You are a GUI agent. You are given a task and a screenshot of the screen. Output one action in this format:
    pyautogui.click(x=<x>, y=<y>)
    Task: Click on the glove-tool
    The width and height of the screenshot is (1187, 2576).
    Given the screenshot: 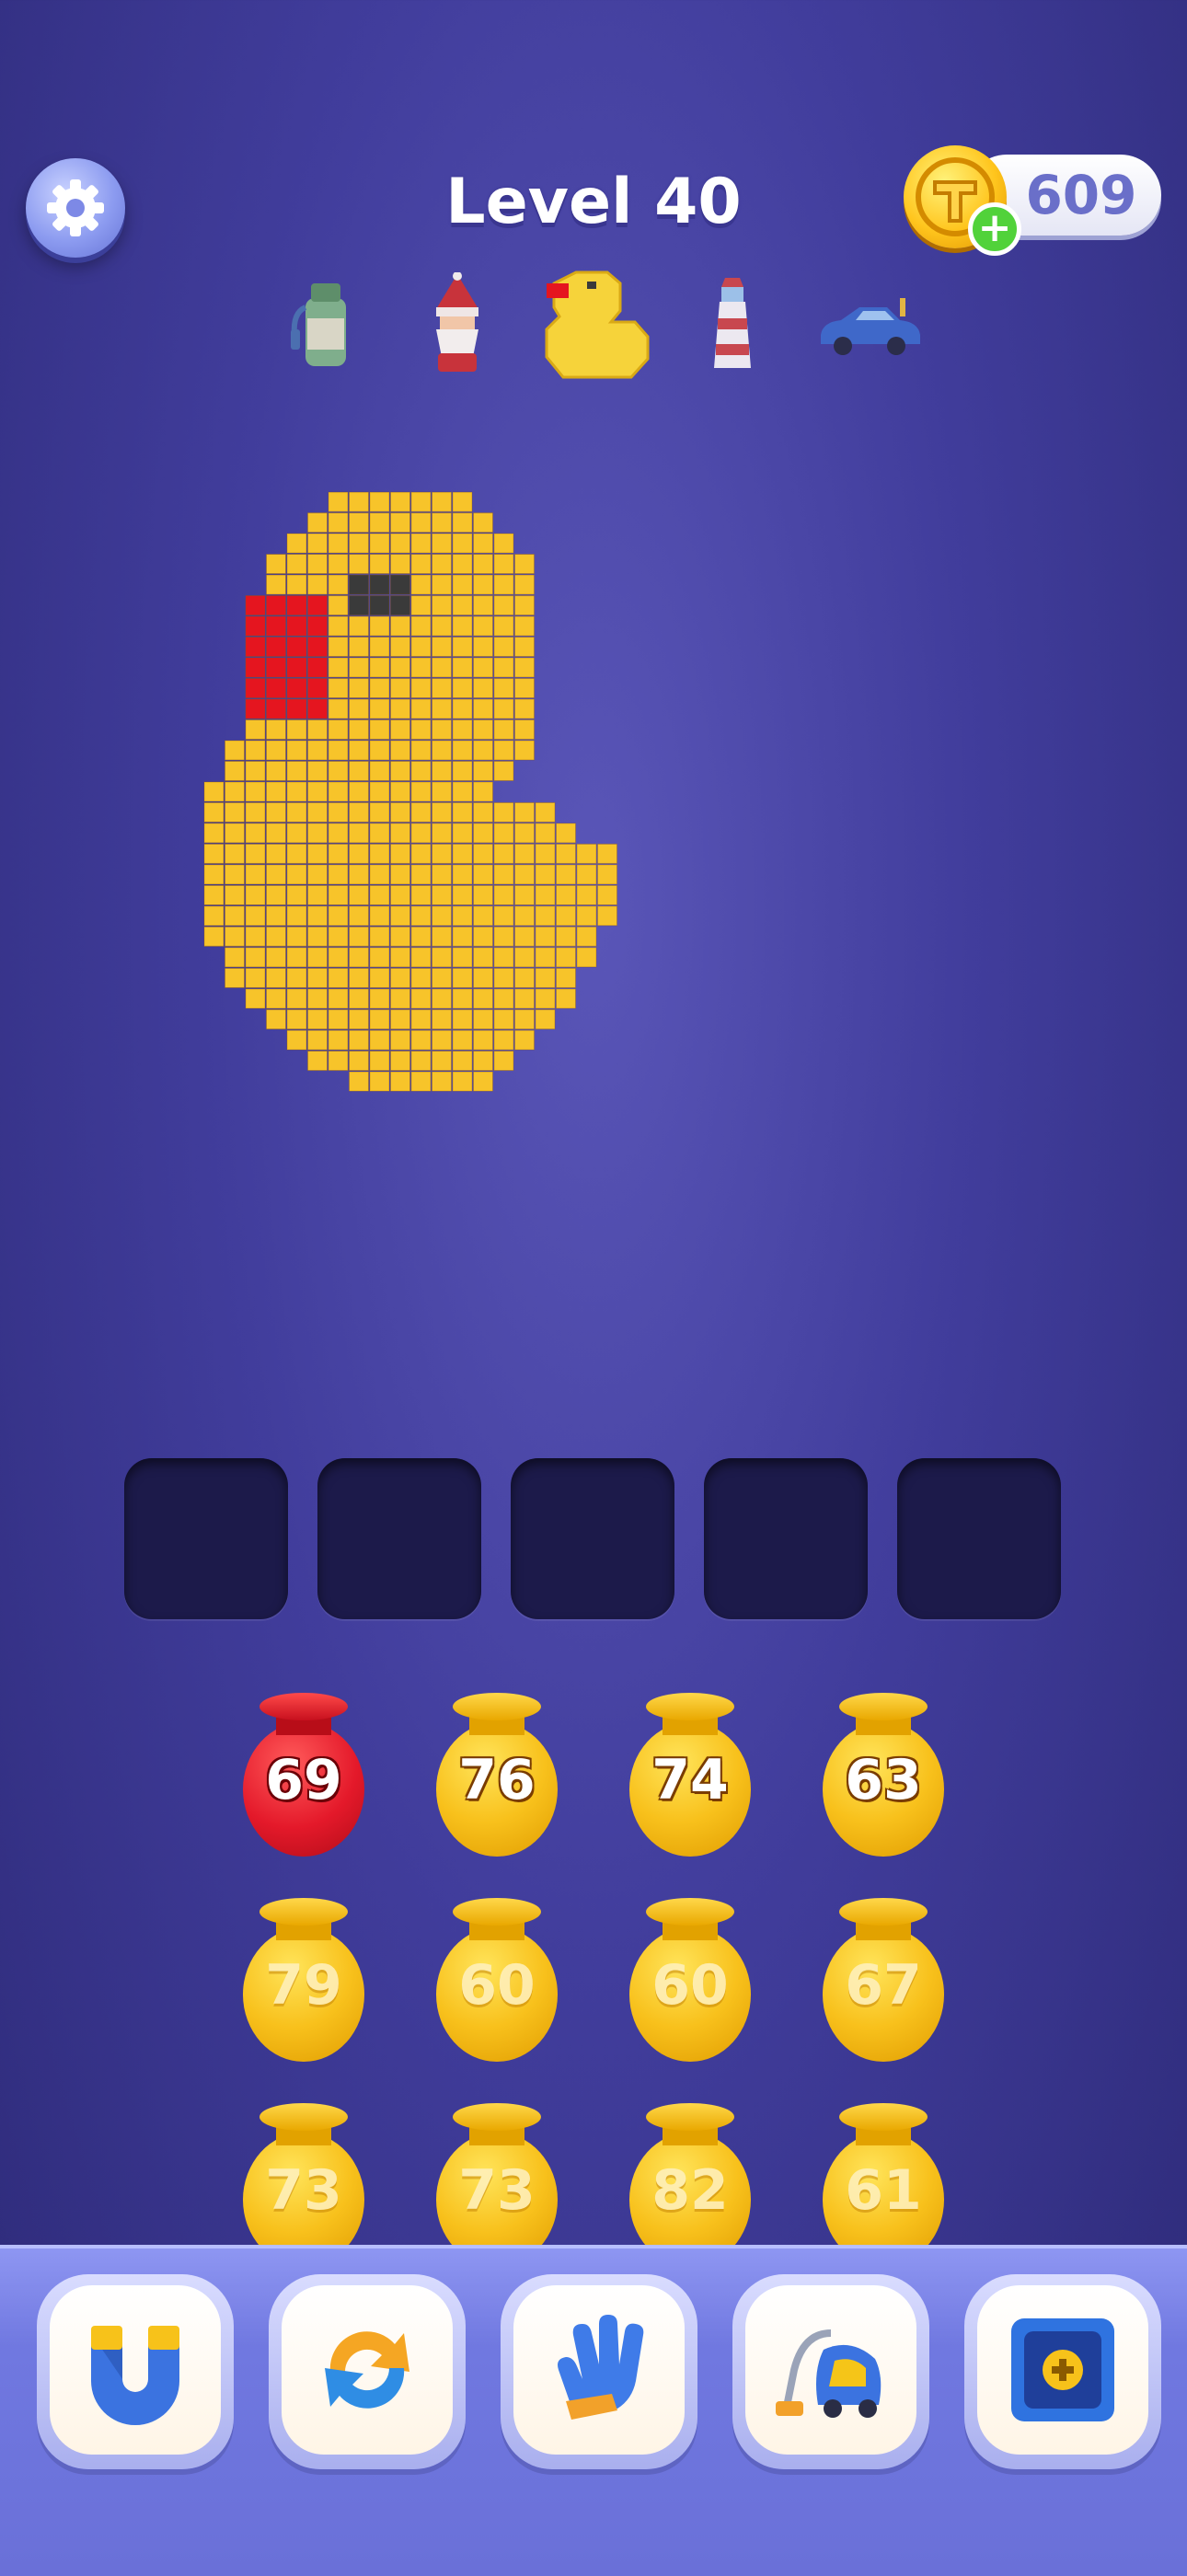 What is the action you would take?
    pyautogui.click(x=599, y=2371)
    